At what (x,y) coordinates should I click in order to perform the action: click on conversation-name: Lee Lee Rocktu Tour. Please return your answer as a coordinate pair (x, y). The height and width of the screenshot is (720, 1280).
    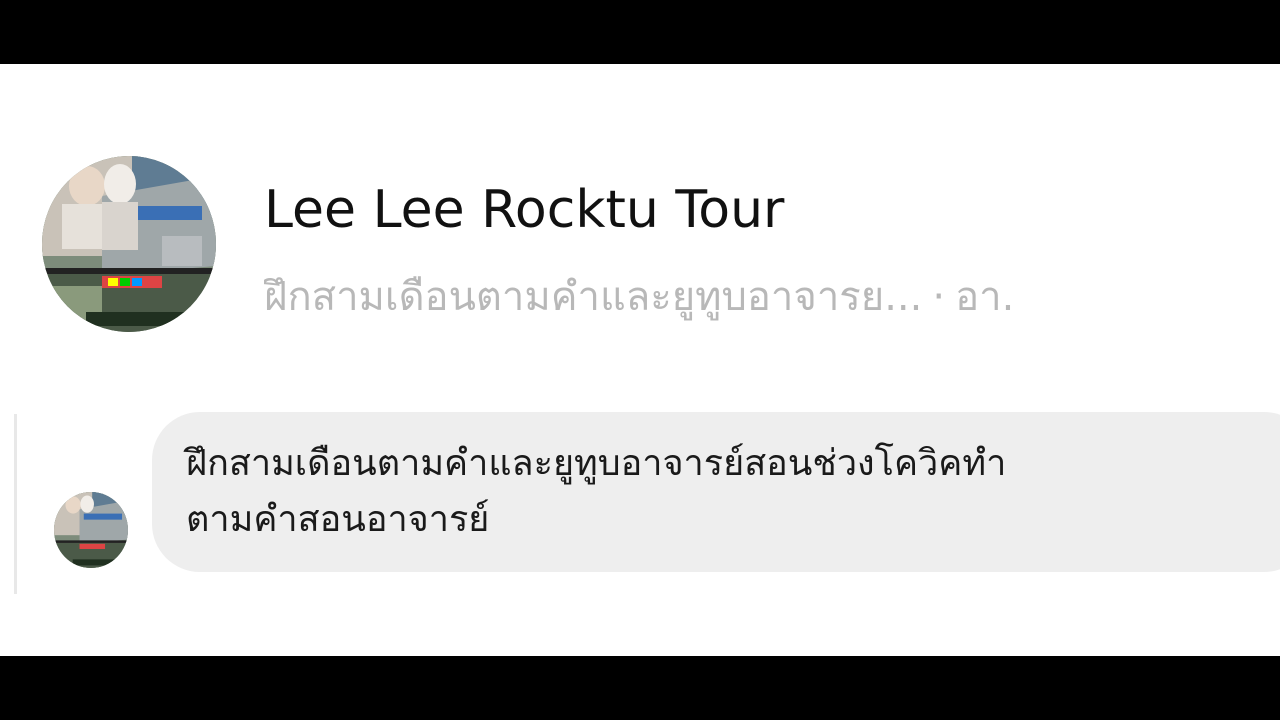
    Looking at the image, I should click on (524, 210).